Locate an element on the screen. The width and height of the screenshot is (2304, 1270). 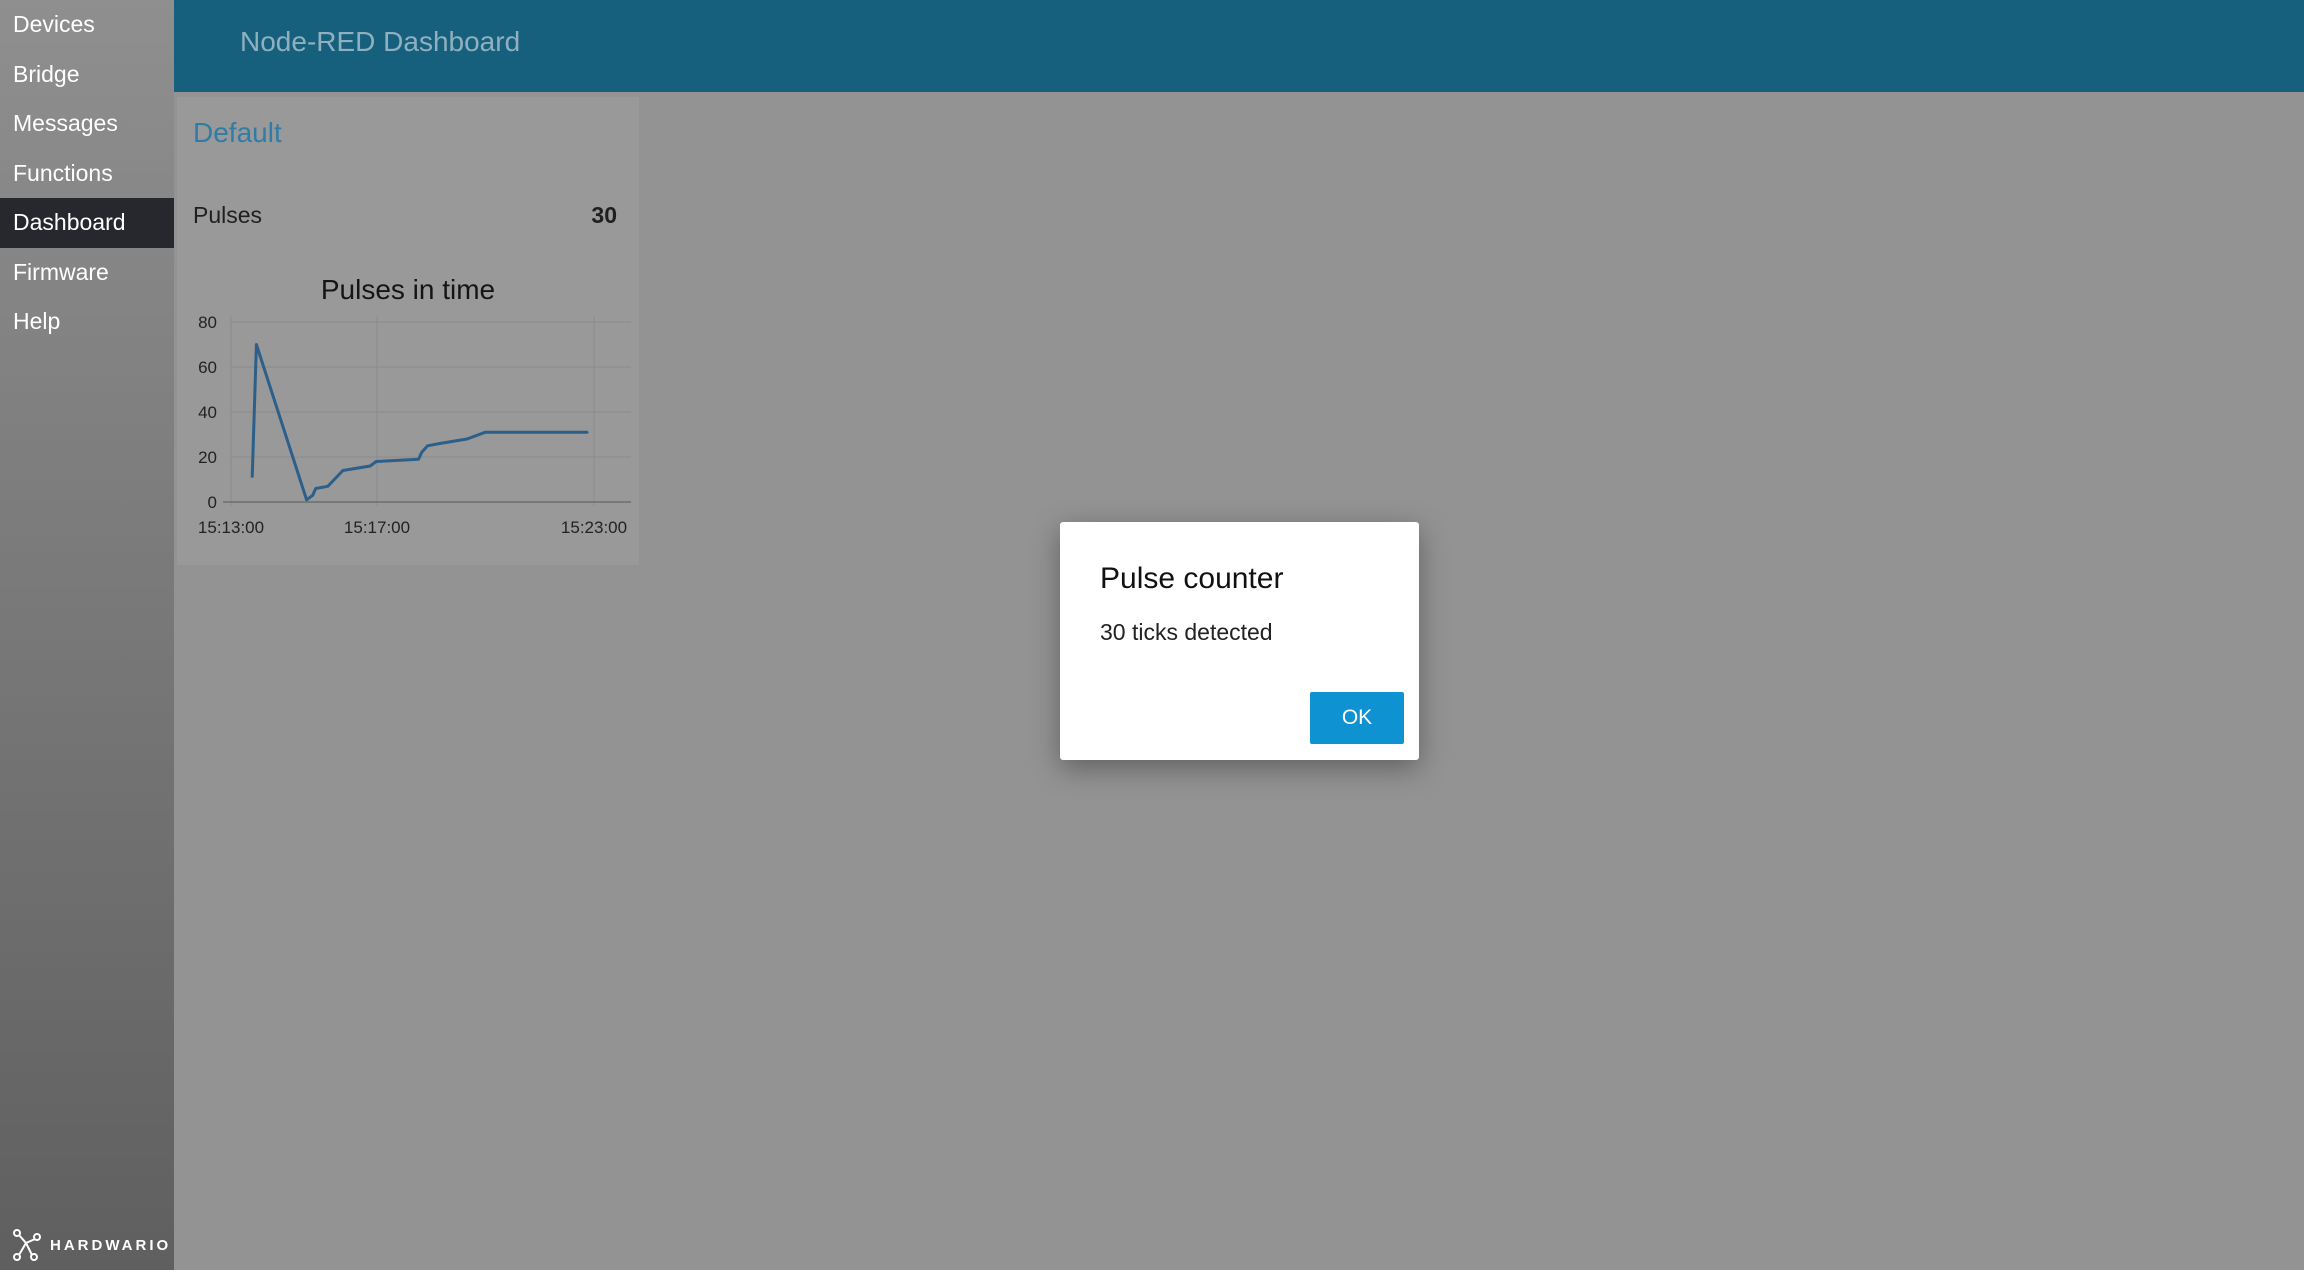
dialog-message: 30 ticks detected is located at coordinates (1186, 632).